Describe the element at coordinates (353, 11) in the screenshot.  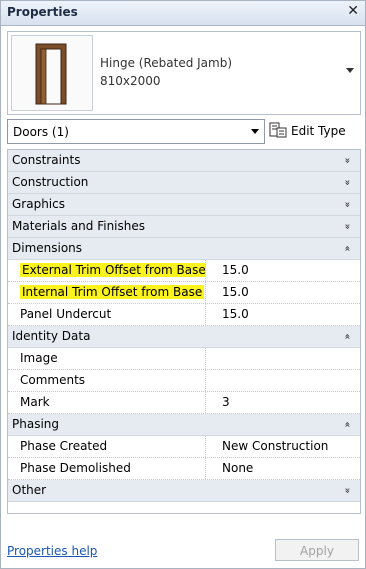
I see `close-icon: ✕` at that location.